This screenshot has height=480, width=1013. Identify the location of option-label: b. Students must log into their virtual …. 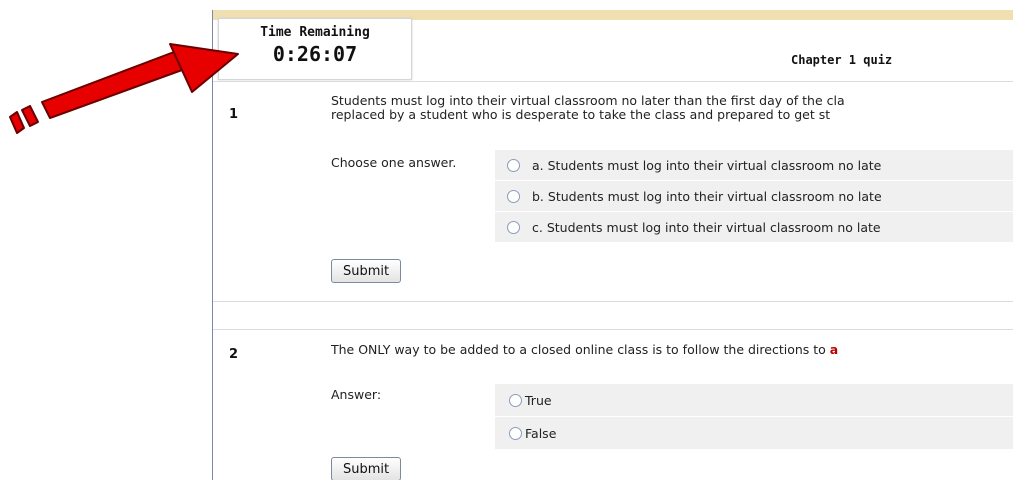
(707, 196).